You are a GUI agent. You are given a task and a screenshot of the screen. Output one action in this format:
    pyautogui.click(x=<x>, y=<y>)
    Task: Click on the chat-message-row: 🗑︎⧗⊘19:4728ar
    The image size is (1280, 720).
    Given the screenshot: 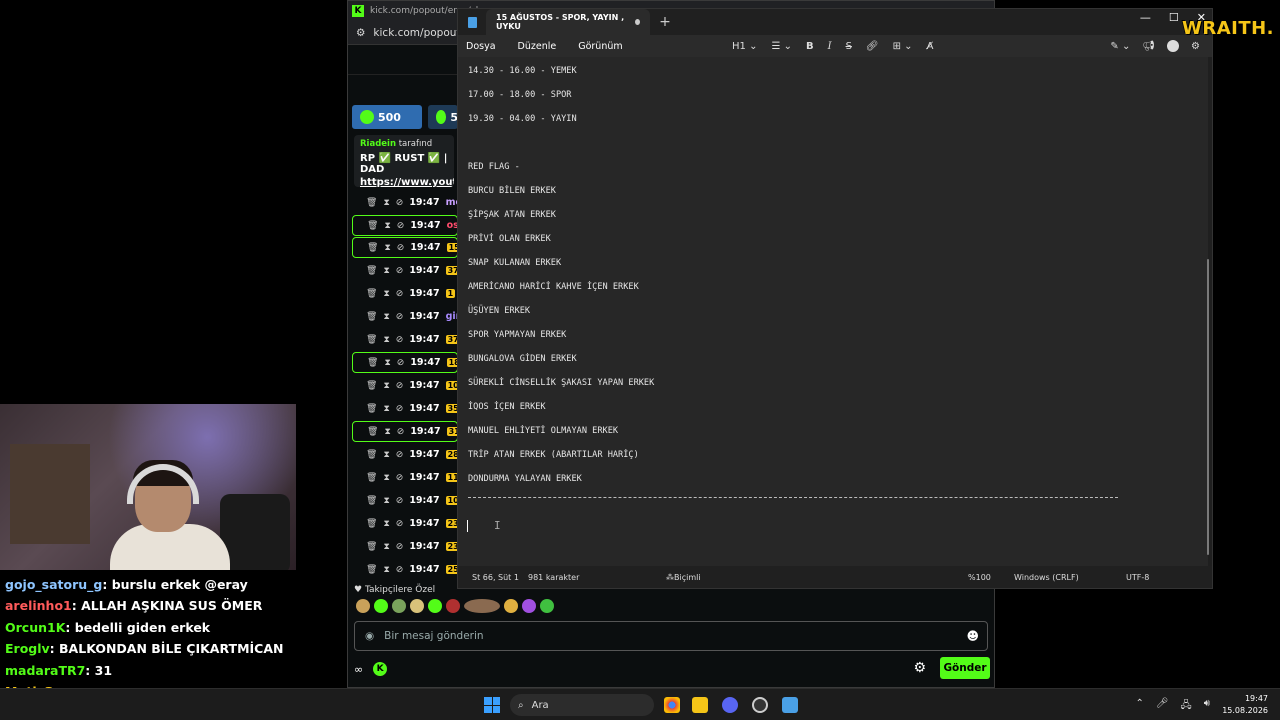 What is the action you would take?
    pyautogui.click(x=405, y=454)
    